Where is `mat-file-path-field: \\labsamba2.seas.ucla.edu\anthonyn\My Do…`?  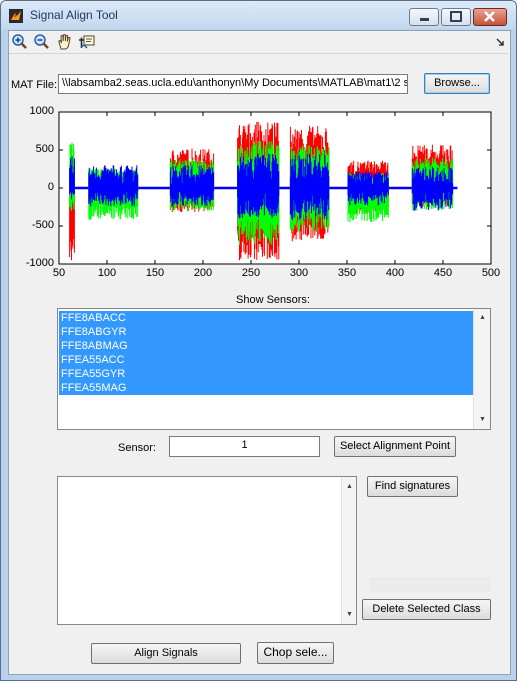
mat-file-path-field: \\labsamba2.seas.ucla.edu\anthonyn\My Do… is located at coordinates (233, 84).